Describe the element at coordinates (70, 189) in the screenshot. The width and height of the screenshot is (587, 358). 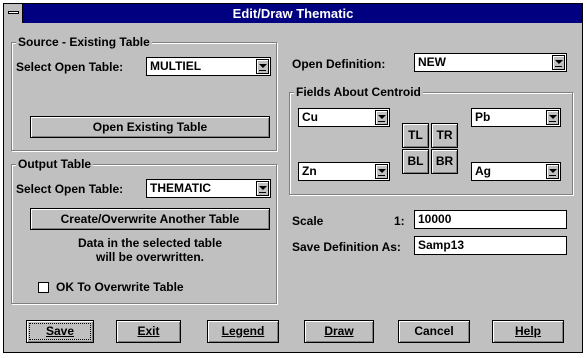
I see `output-select-label: Select Open Table:` at that location.